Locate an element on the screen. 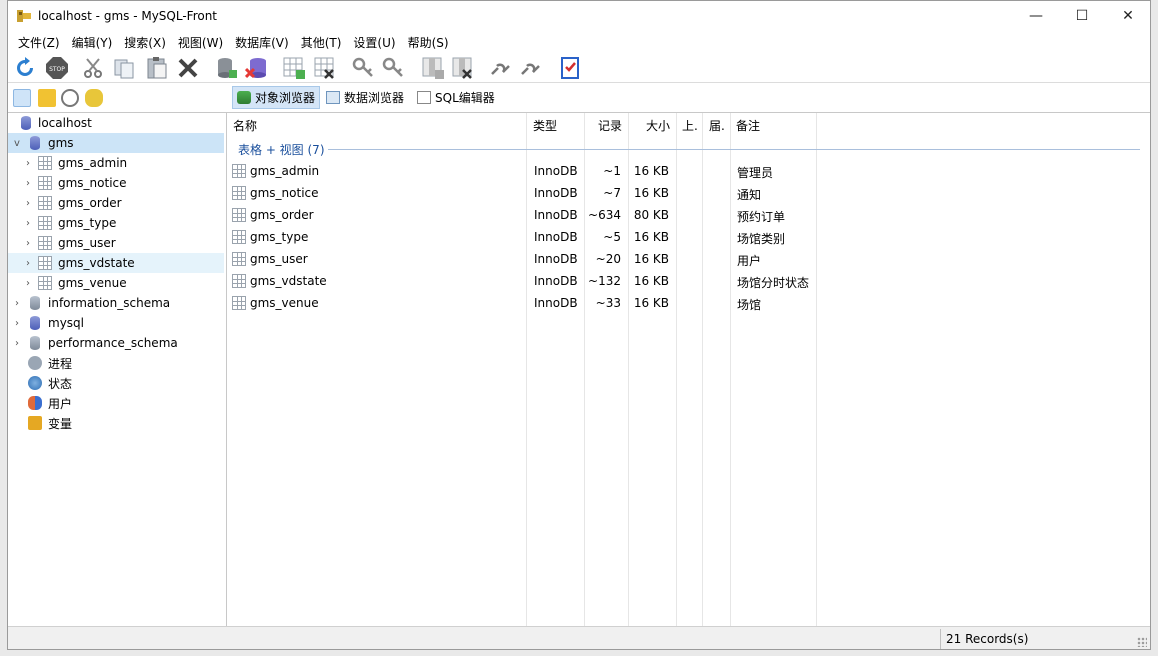 The height and width of the screenshot is (656, 1158). menu-search: 搜索(X) is located at coordinates (145, 42).